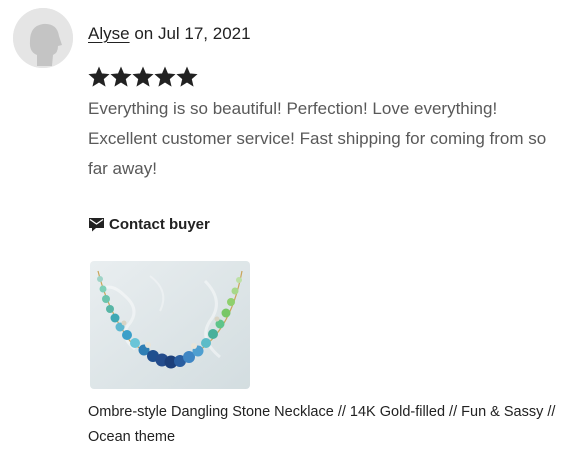  I want to click on default-avatar-icon, so click(43, 38).